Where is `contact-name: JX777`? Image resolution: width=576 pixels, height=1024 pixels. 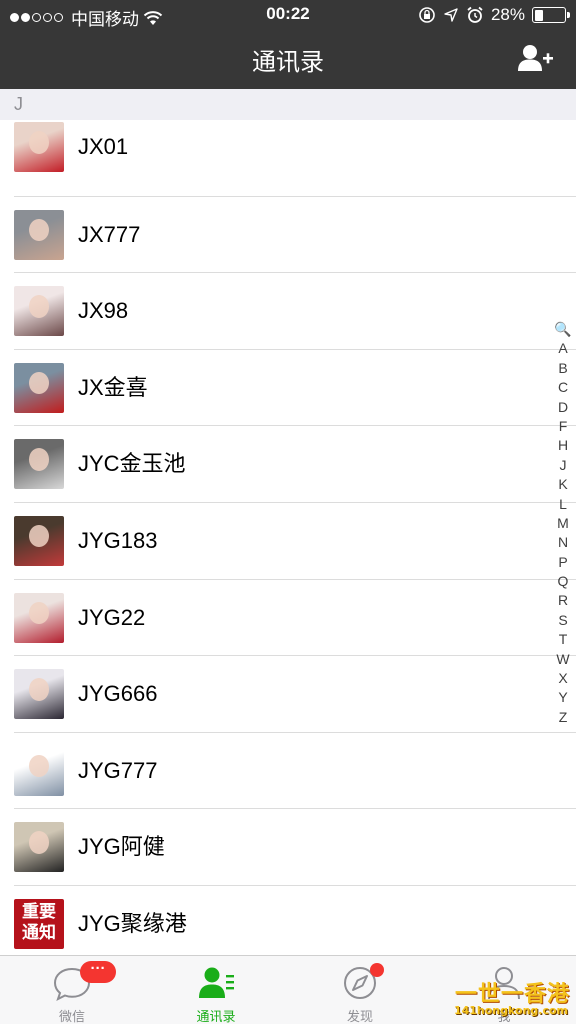
contact-name: JX777 is located at coordinates (109, 234).